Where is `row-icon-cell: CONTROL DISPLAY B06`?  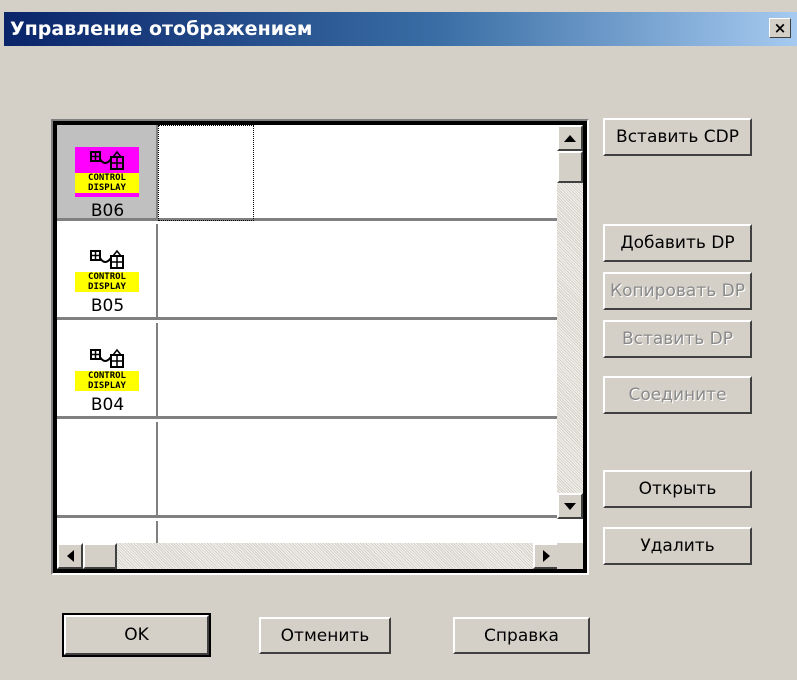 row-icon-cell: CONTROL DISPLAY B06 is located at coordinates (107, 173).